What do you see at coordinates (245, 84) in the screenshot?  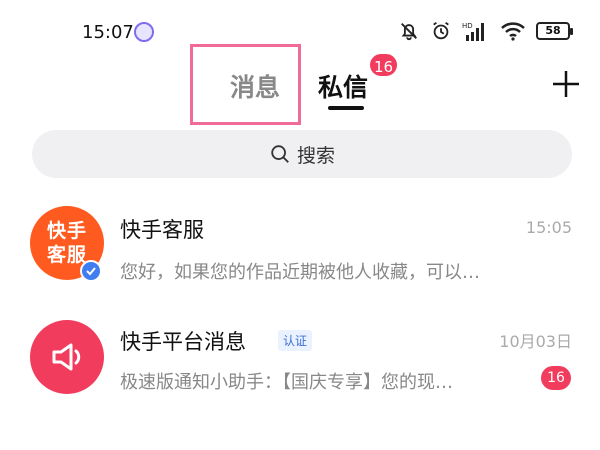 I see `tab-messages-highlight-box` at bounding box center [245, 84].